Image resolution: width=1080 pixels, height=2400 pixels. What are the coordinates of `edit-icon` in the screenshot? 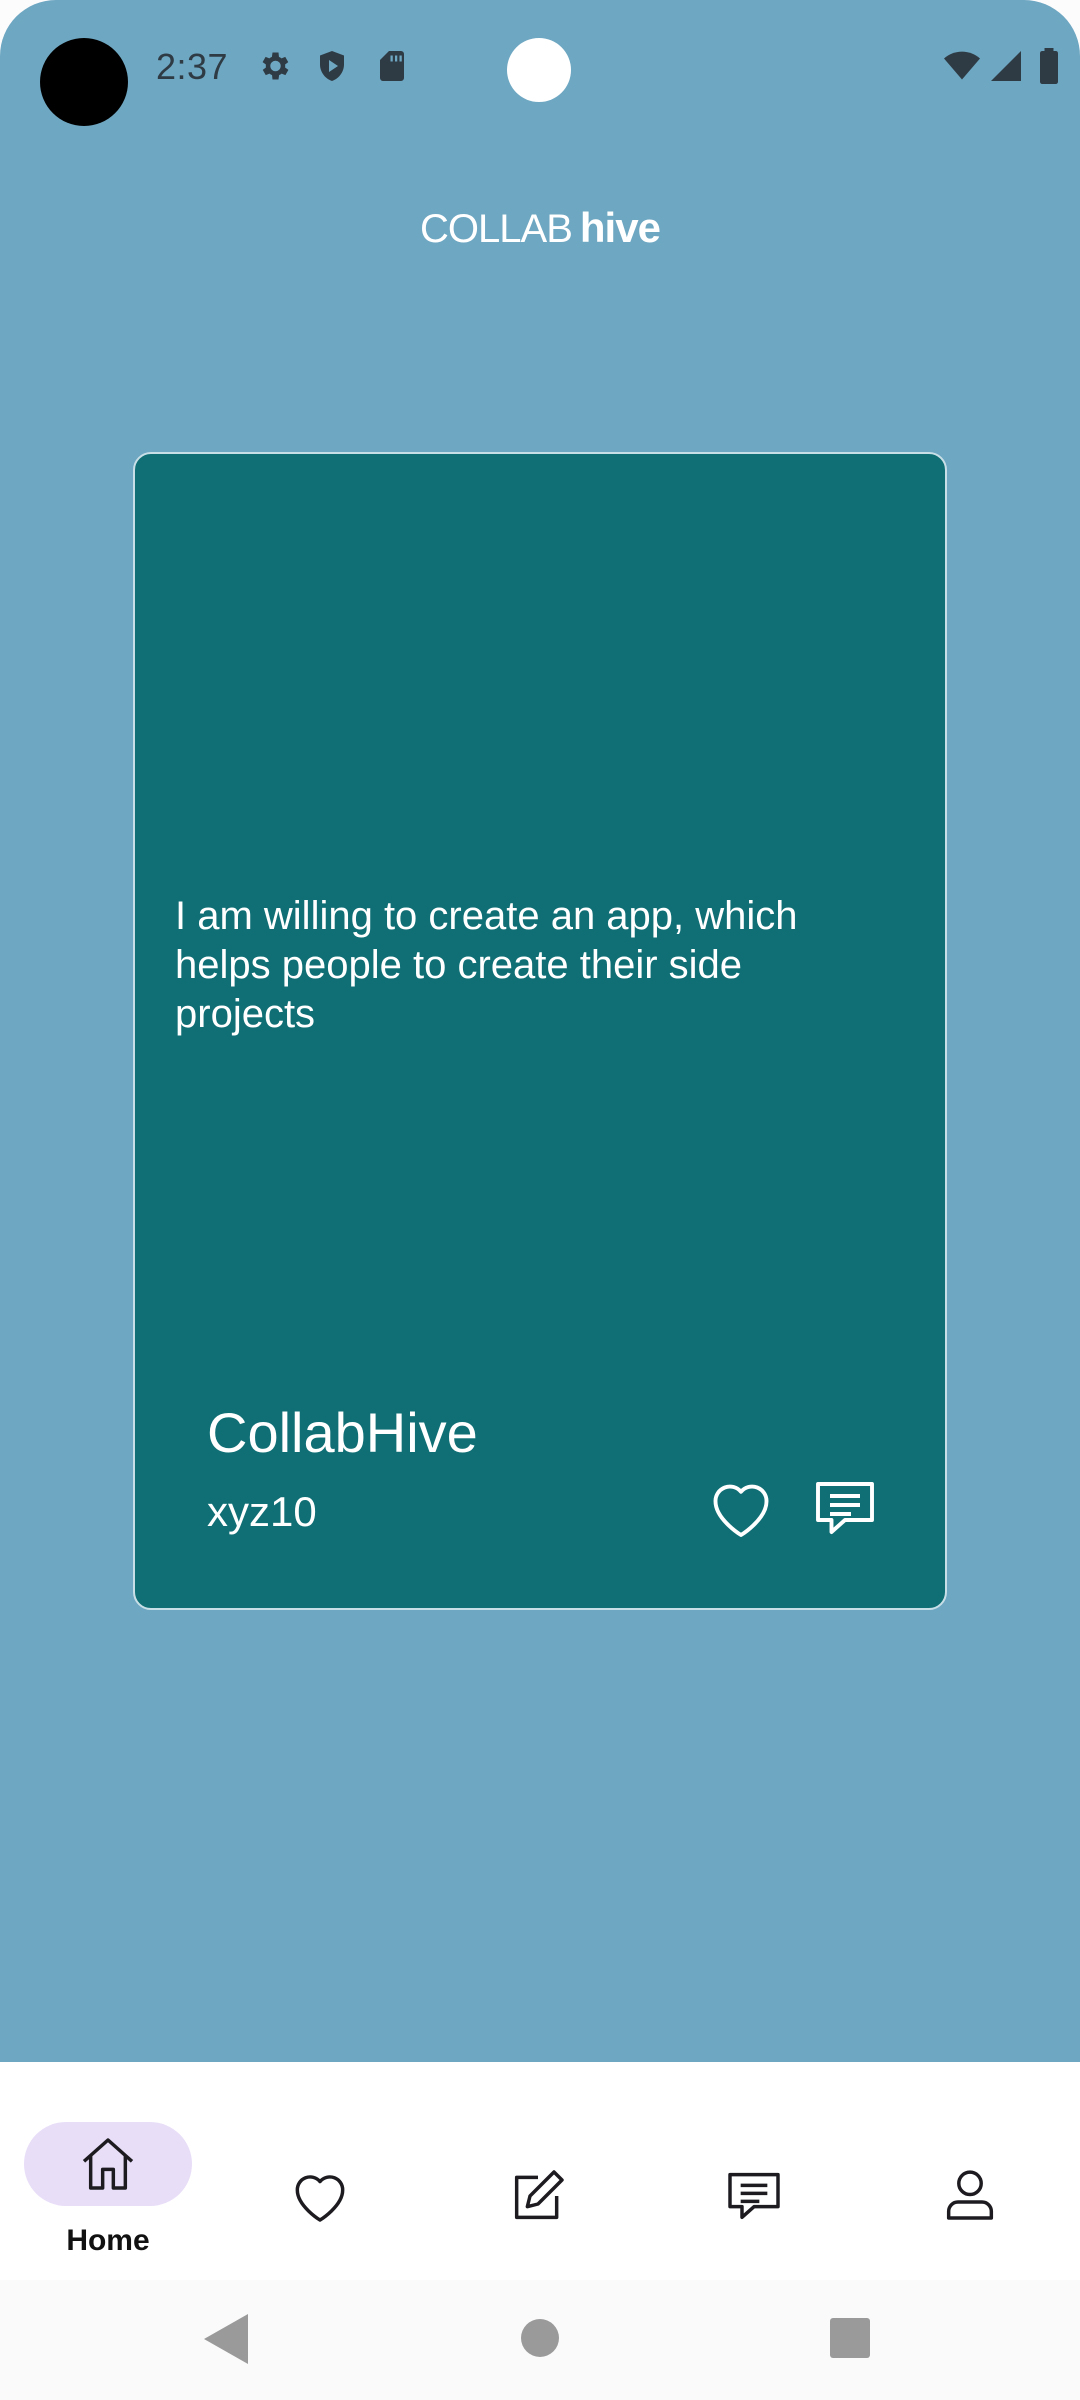 It's located at (538, 2196).